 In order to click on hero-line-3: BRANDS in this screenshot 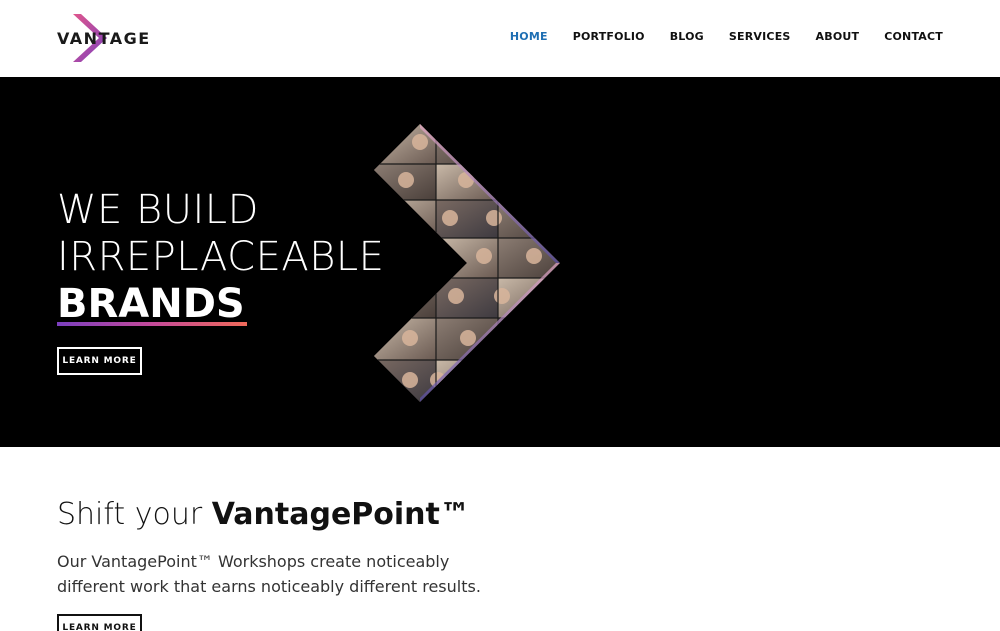, I will do `click(152, 304)`.